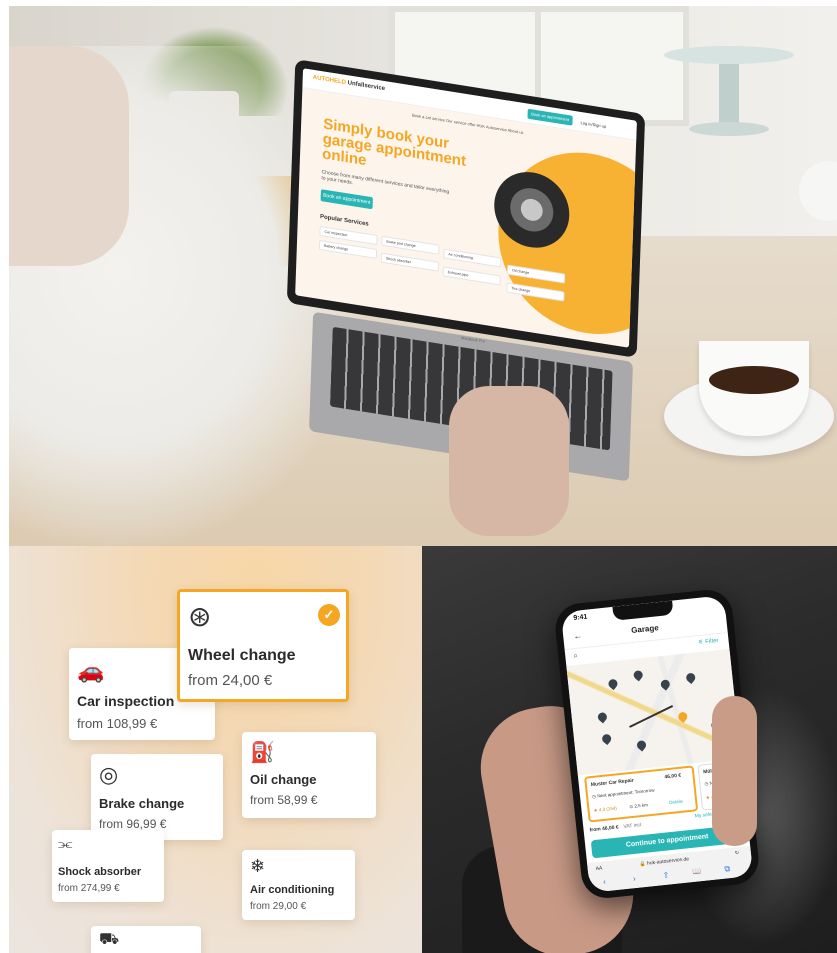 This screenshot has height=953, width=837. I want to click on oil-can-icon: ⛽, so click(262, 753).